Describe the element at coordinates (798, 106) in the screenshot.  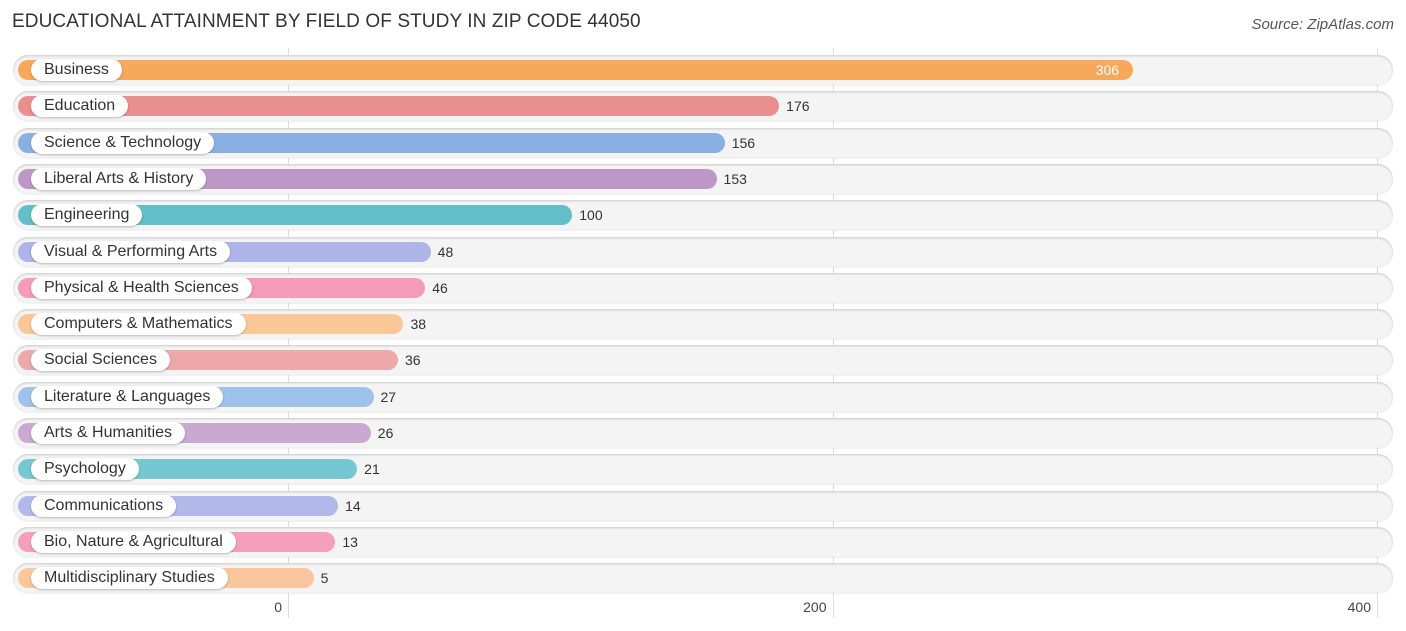
I see `value-label: 176` at that location.